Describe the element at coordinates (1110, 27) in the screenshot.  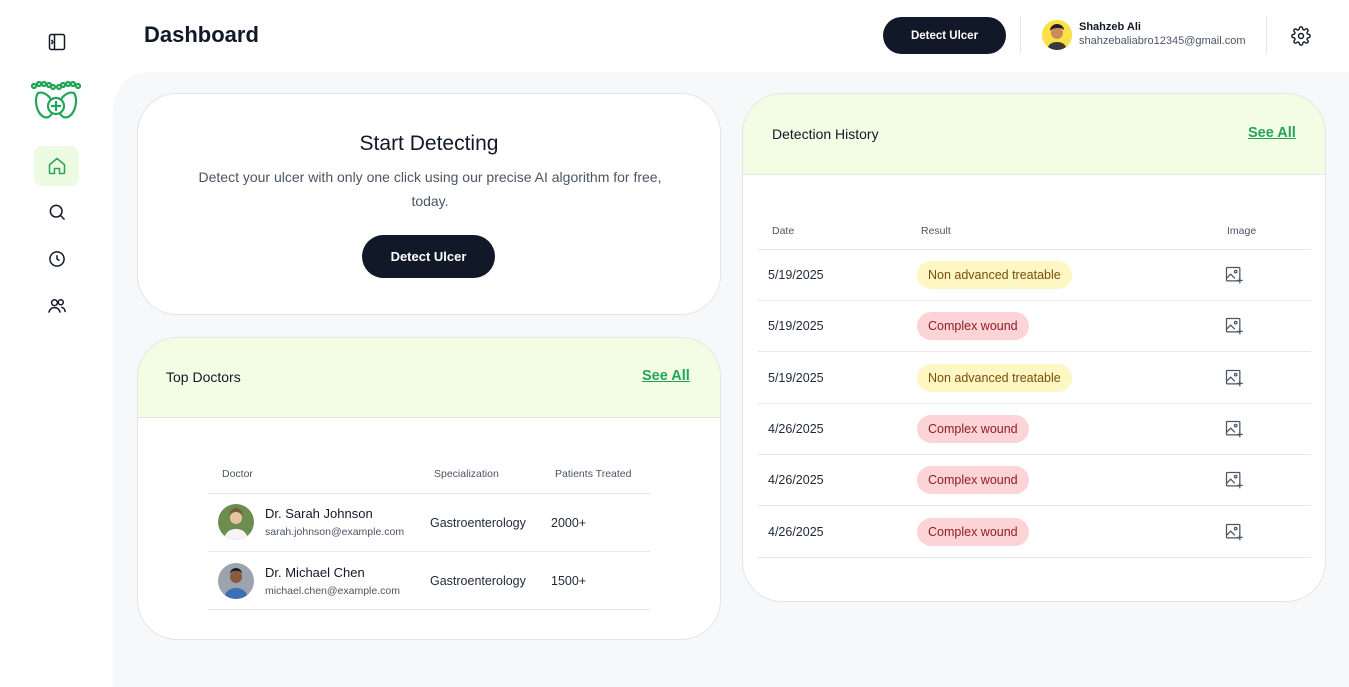
I see `user-name: Shahzeb Ali` at that location.